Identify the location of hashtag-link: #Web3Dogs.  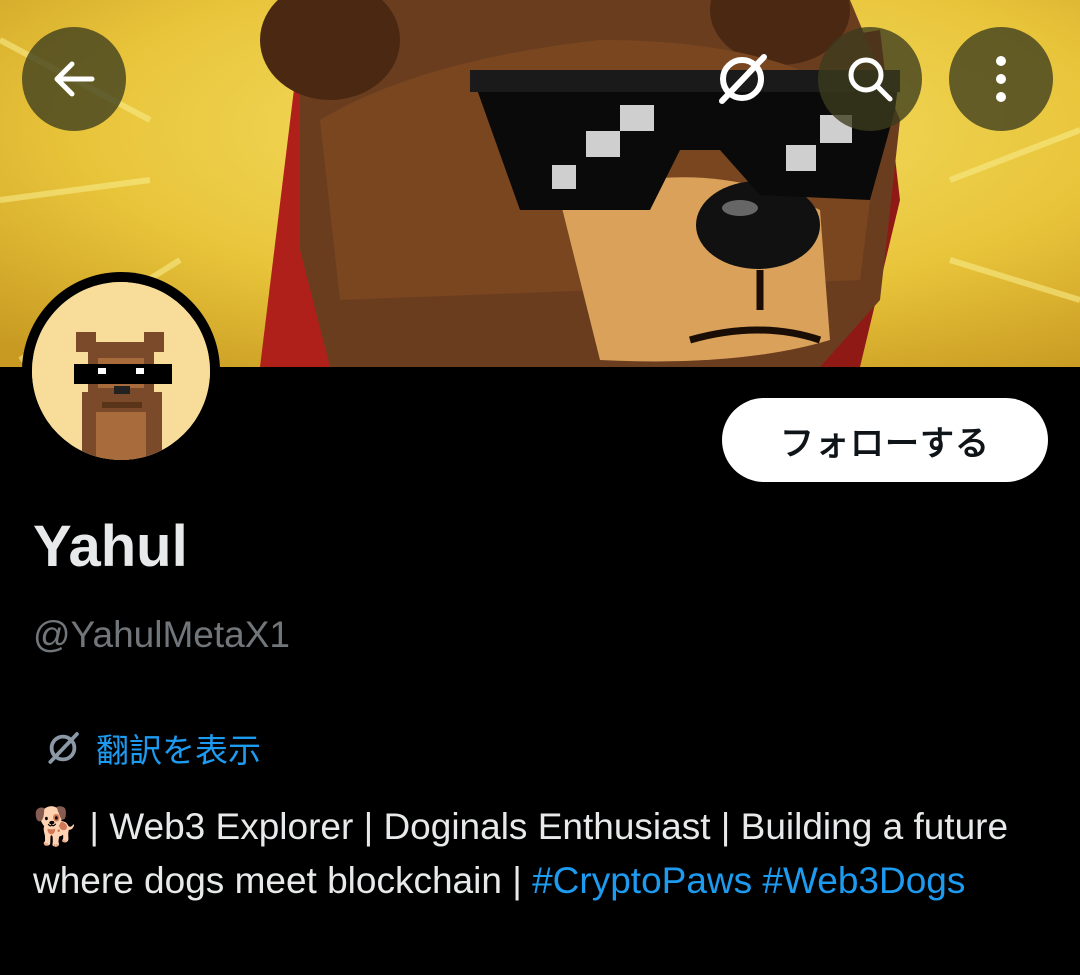
(863, 880).